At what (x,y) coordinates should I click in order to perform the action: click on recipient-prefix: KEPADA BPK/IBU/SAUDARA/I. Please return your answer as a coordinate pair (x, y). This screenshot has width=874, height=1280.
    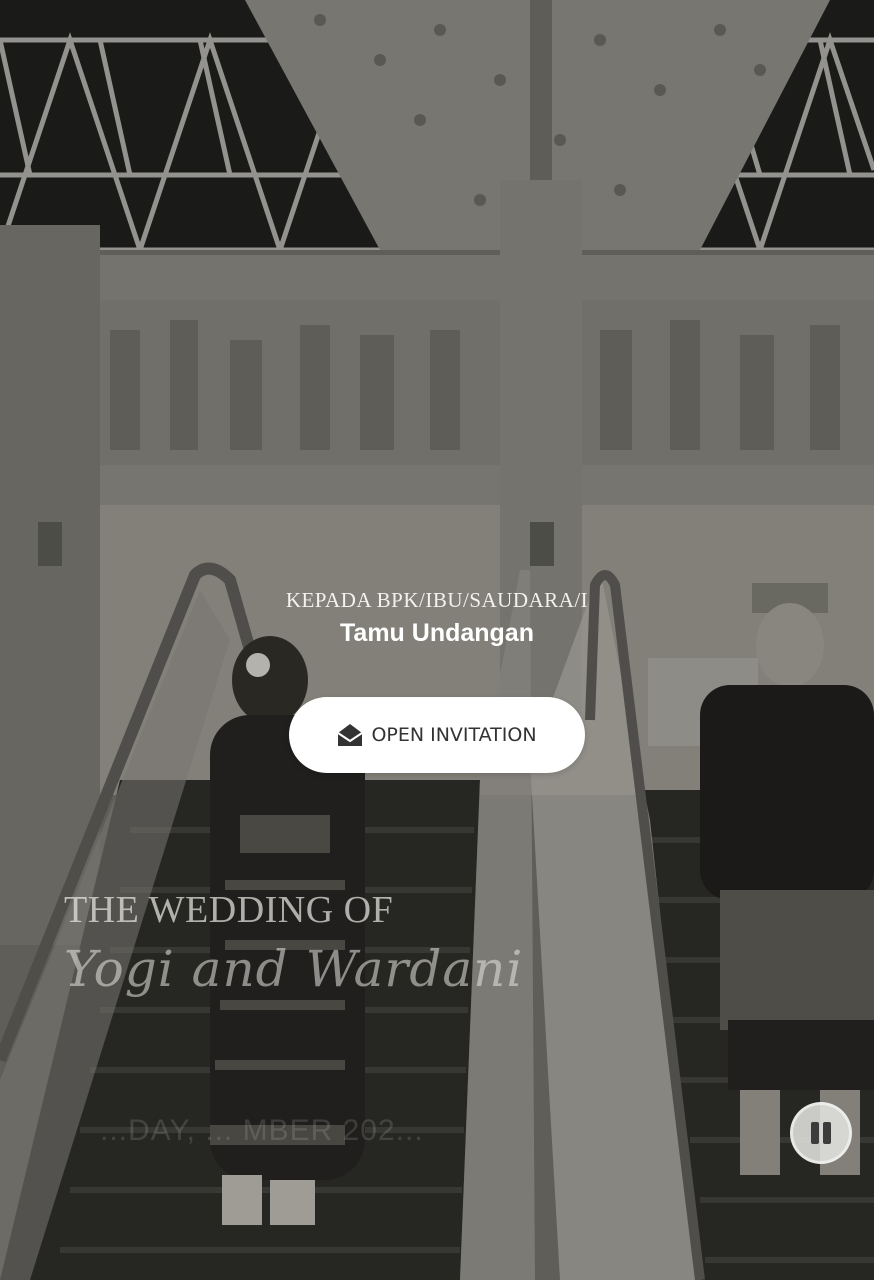
    Looking at the image, I should click on (437, 600).